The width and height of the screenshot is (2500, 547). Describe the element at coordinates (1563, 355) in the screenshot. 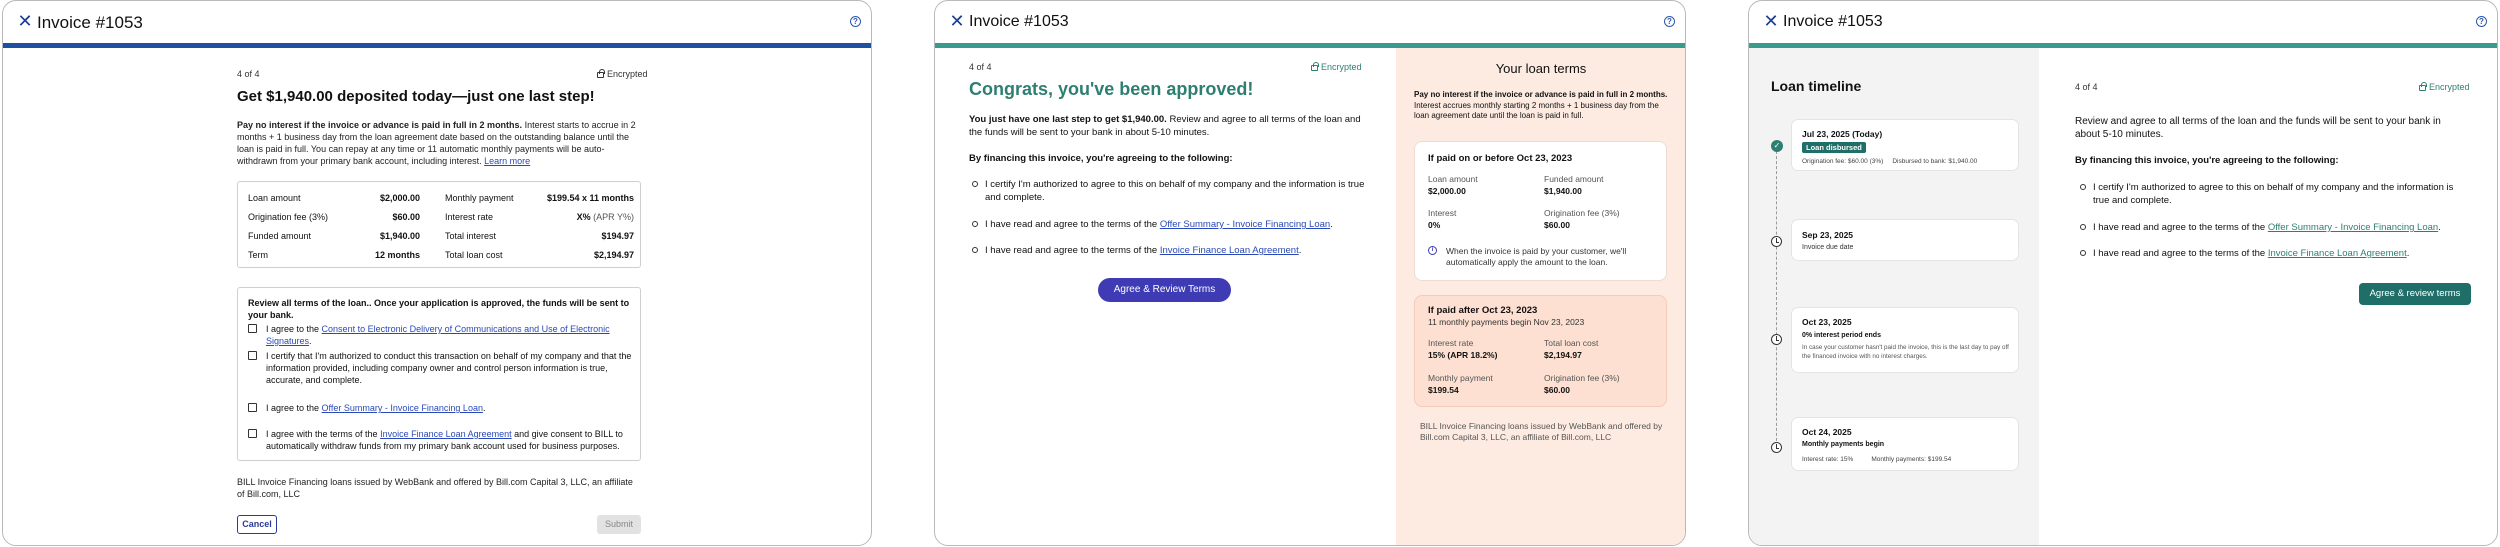

I see `card-value: $2,194.97` at that location.